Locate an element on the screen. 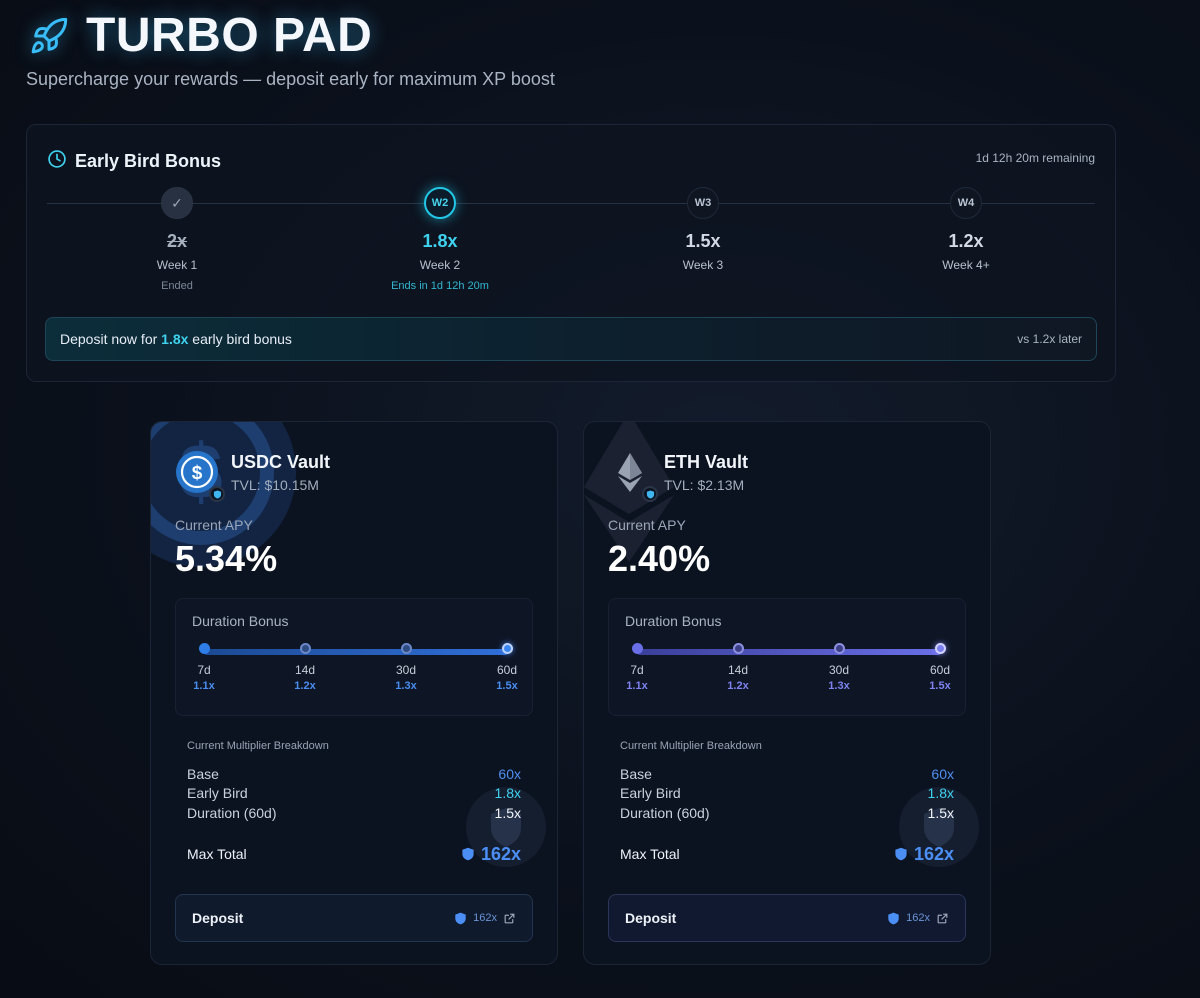 This screenshot has height=998, width=1200. week-multiplier: 2x is located at coordinates (177, 241).